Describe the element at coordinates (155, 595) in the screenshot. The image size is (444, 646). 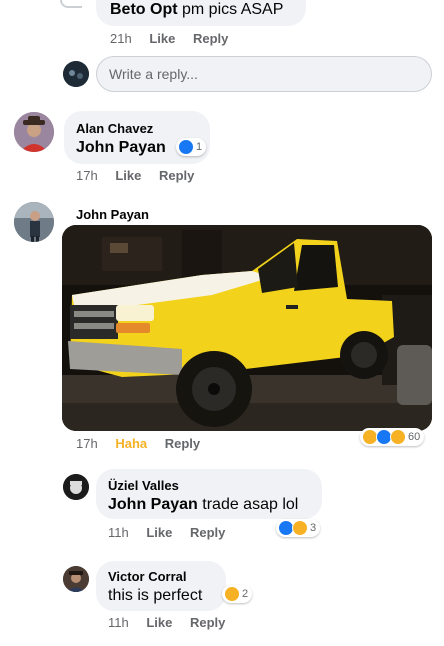
I see `comment-text: this is perfect` at that location.